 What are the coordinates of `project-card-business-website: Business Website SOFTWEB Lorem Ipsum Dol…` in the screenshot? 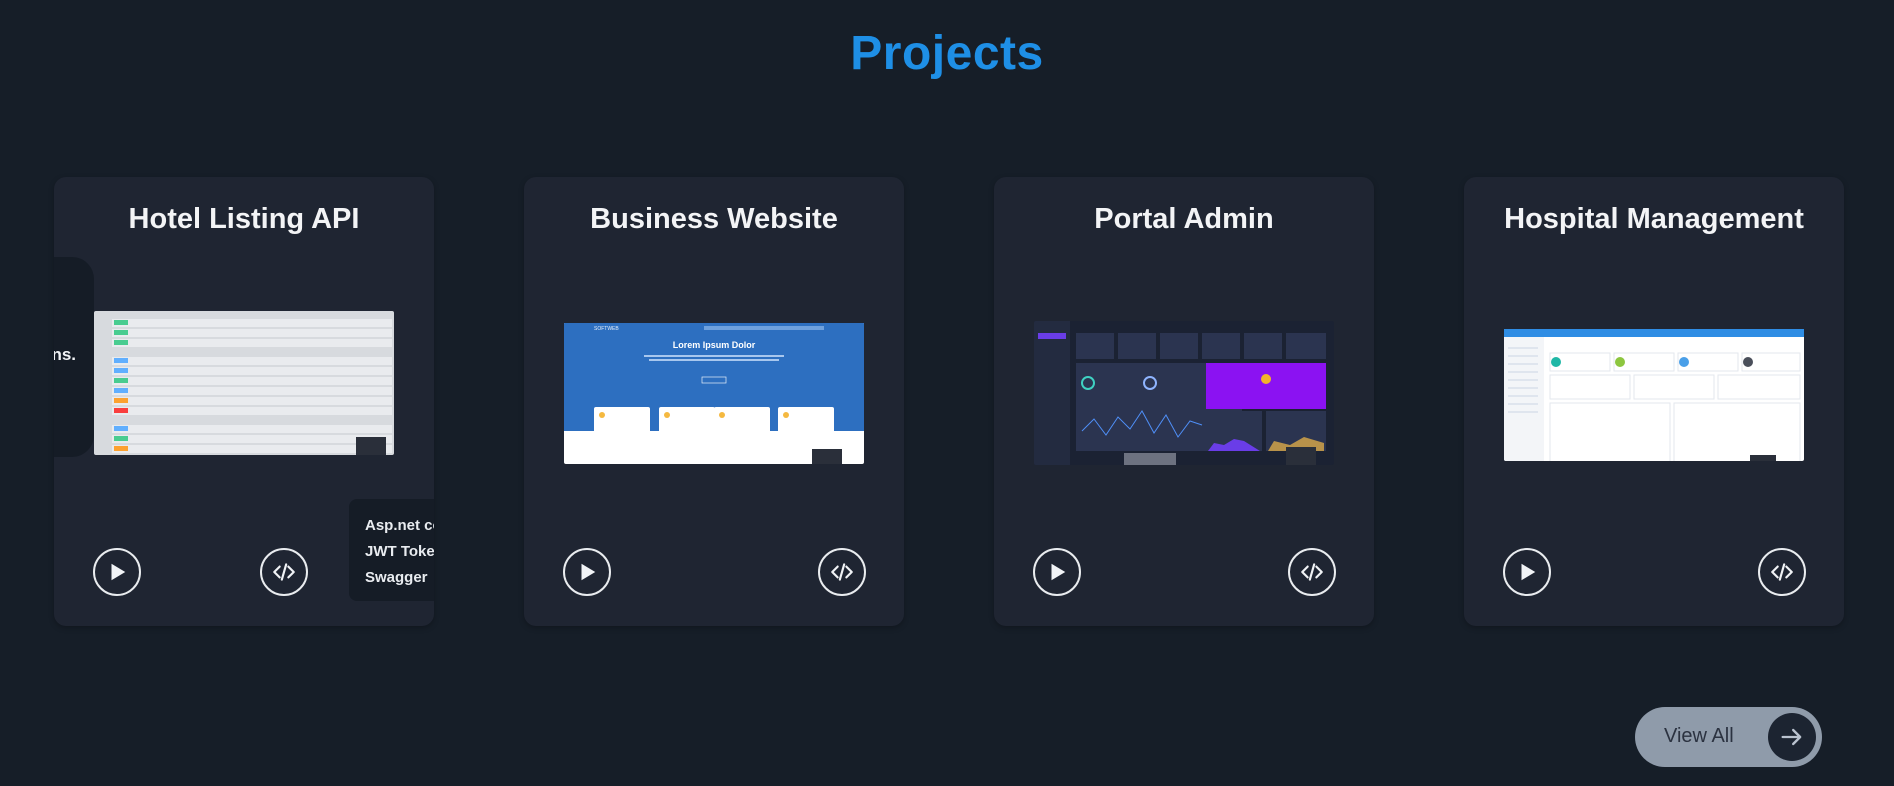 It's located at (714, 401).